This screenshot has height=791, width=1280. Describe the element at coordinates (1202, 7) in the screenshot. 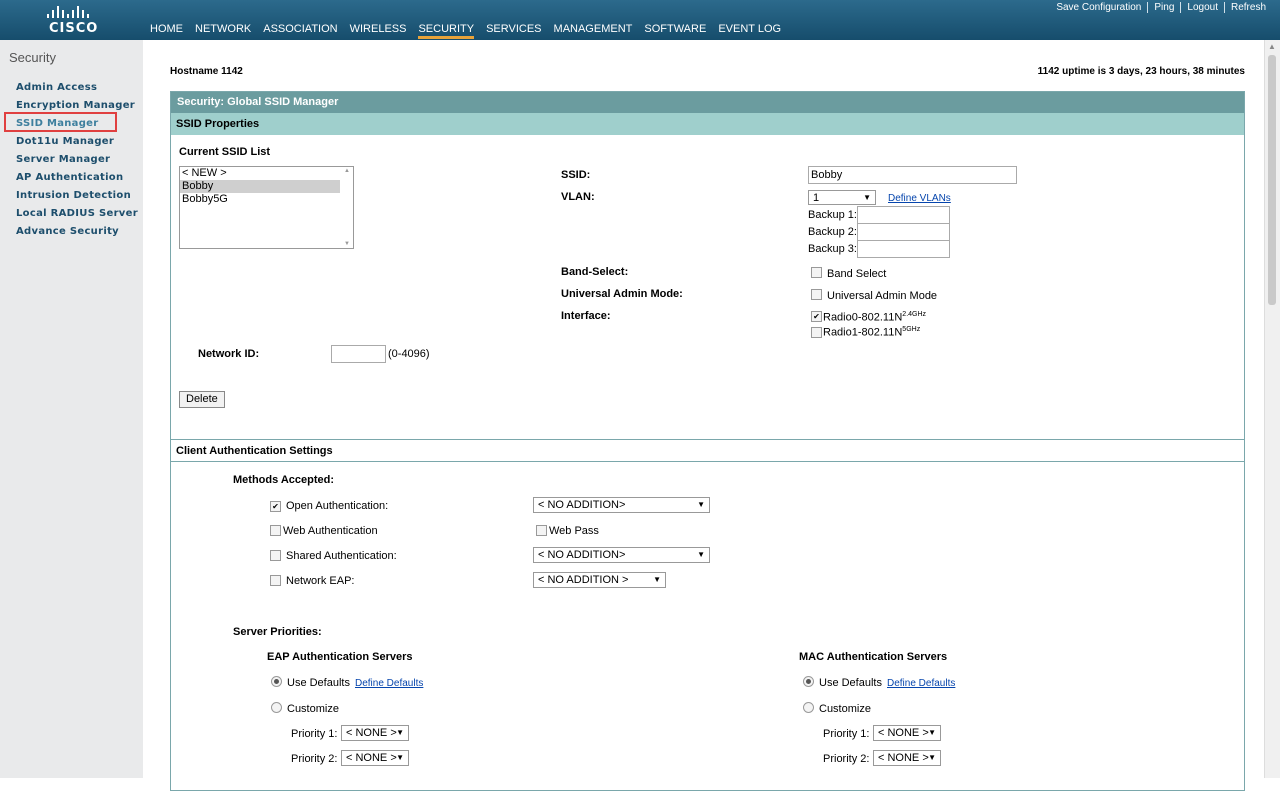

I see `logout-link: Logout` at that location.